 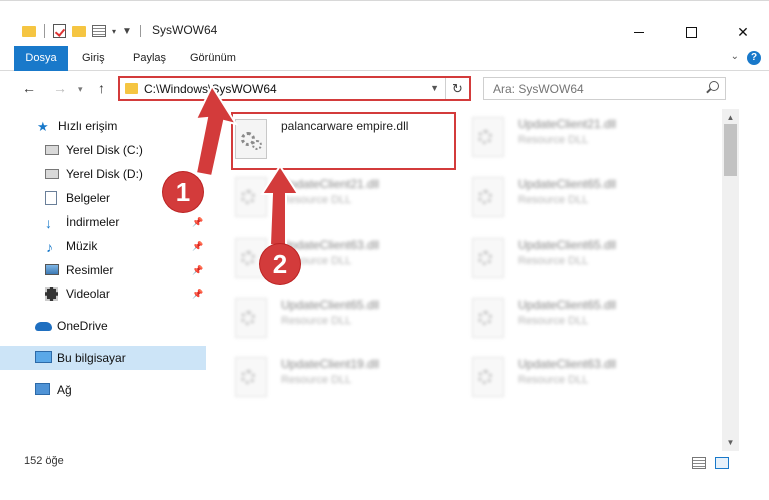 I want to click on callout-badge-2: 2, so click(x=280, y=264).